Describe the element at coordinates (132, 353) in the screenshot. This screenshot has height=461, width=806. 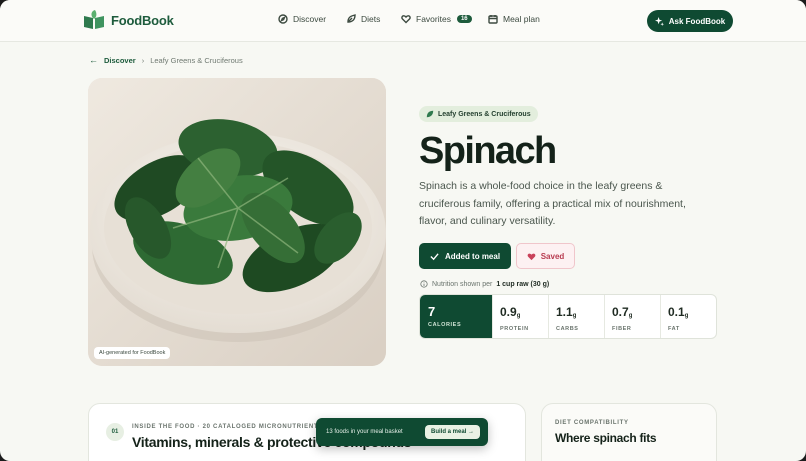
I see `ai-generated-caption: AI-generated for FoodBook` at that location.